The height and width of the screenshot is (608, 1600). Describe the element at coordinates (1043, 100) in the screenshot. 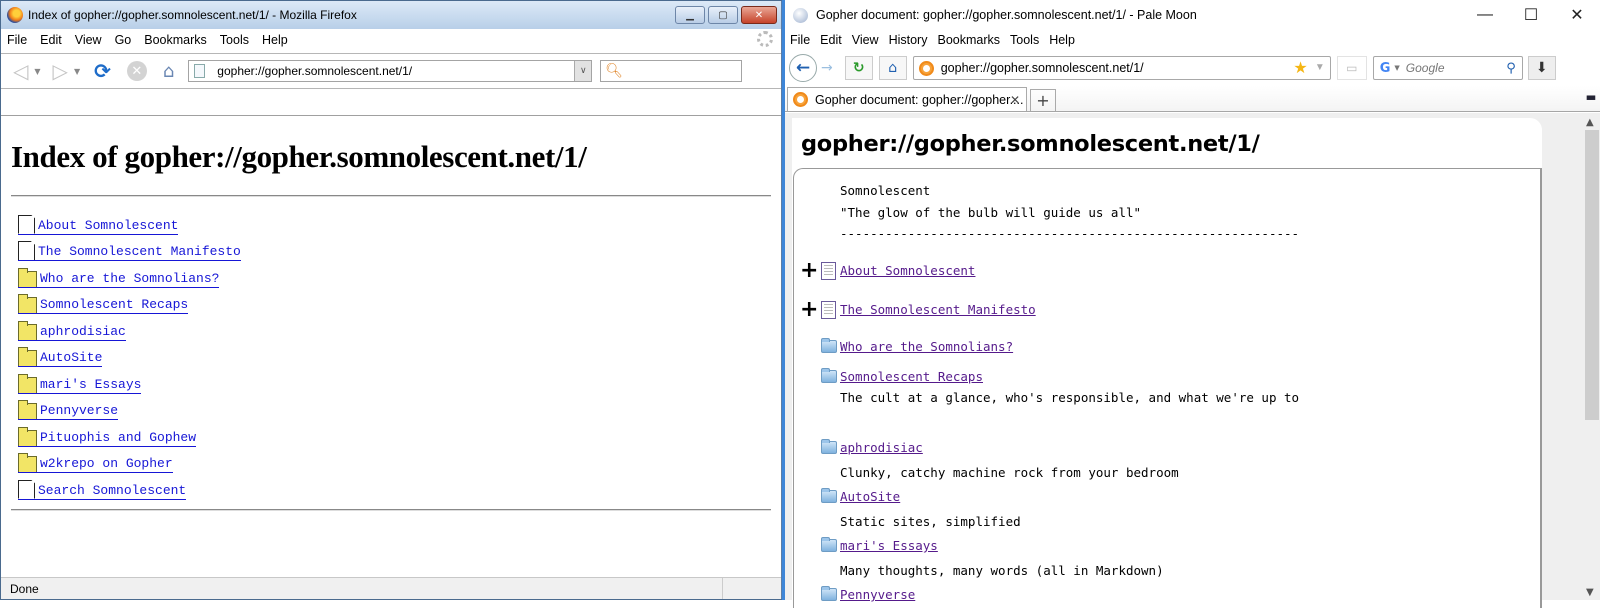

I see `new-tab-button: +` at that location.